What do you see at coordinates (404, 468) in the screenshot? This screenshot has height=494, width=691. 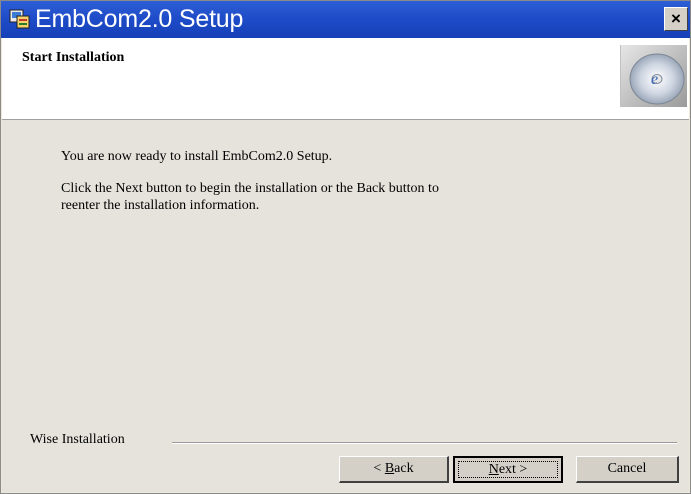 I see `back-label-rest: ack` at bounding box center [404, 468].